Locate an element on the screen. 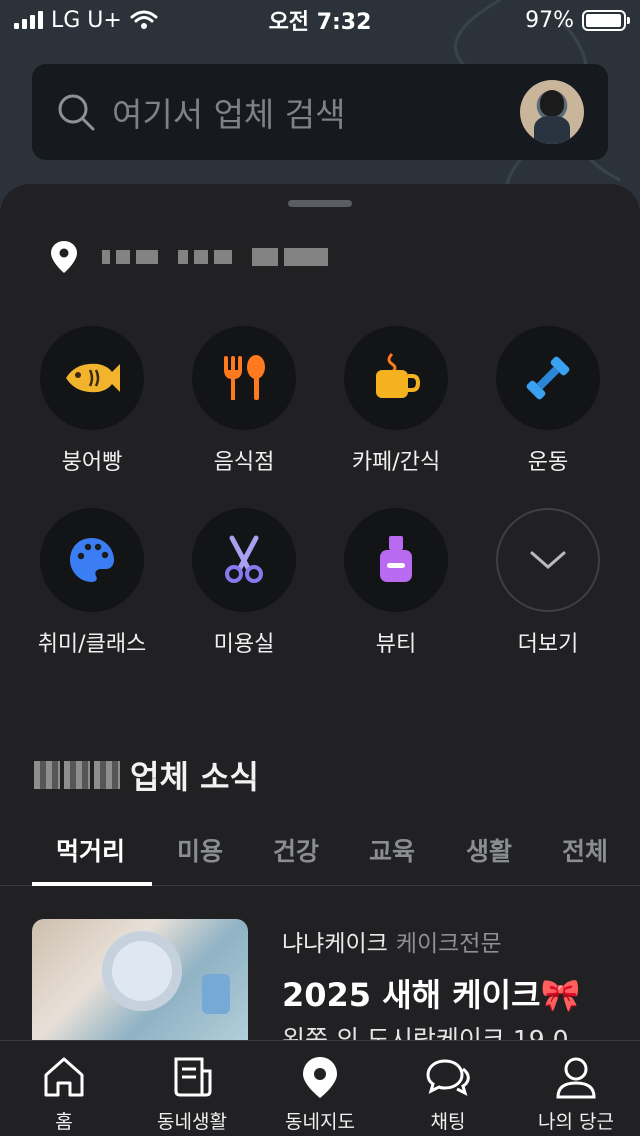  sheet-drag-handle is located at coordinates (320, 203).